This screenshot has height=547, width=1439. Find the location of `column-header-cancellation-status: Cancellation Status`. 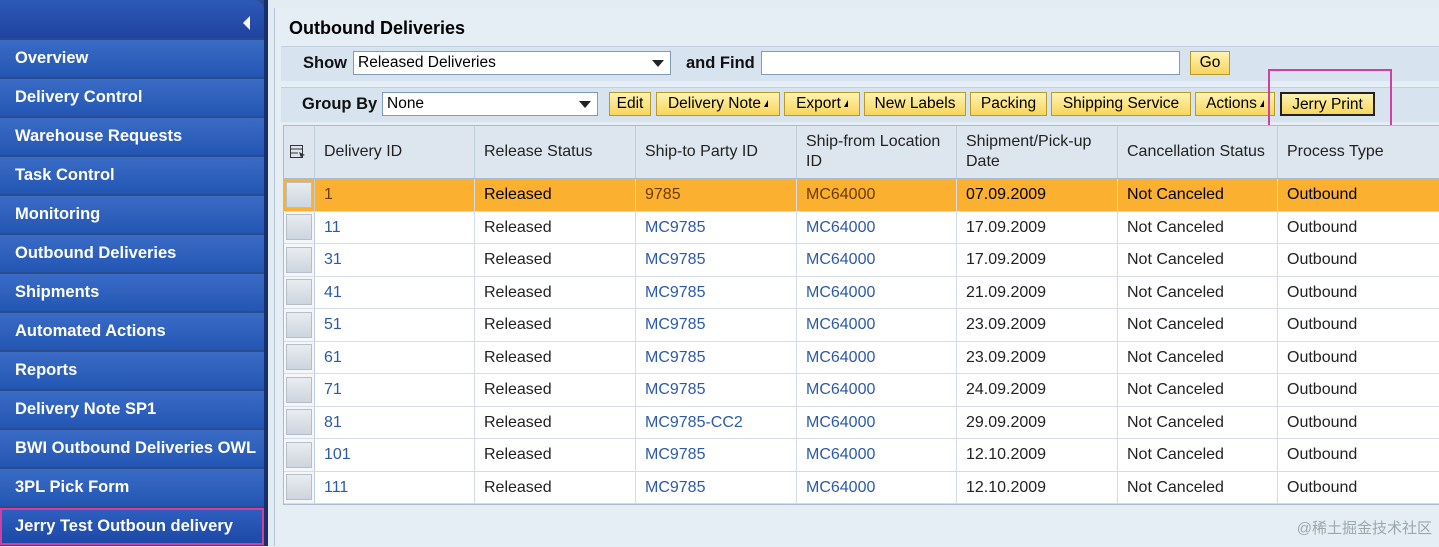

column-header-cancellation-status: Cancellation Status is located at coordinates (1198, 152).